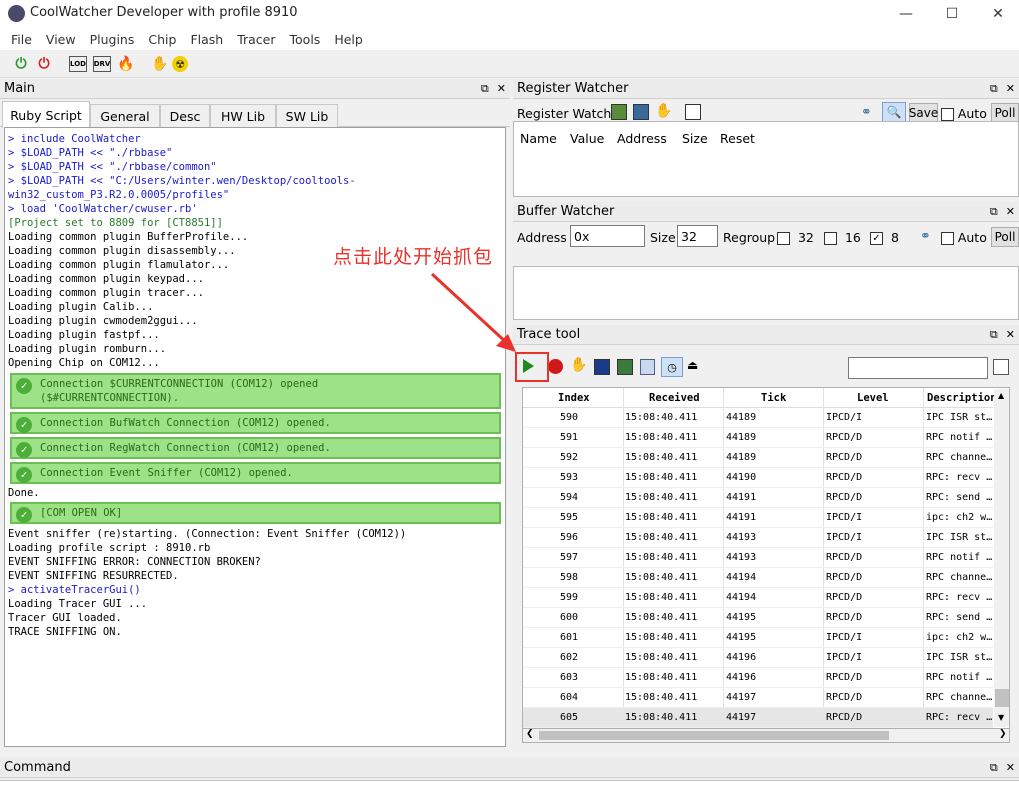 Image resolution: width=1019 pixels, height=807 pixels. What do you see at coordinates (21, 64) in the screenshot?
I see `power-on-icon: ⏻` at bounding box center [21, 64].